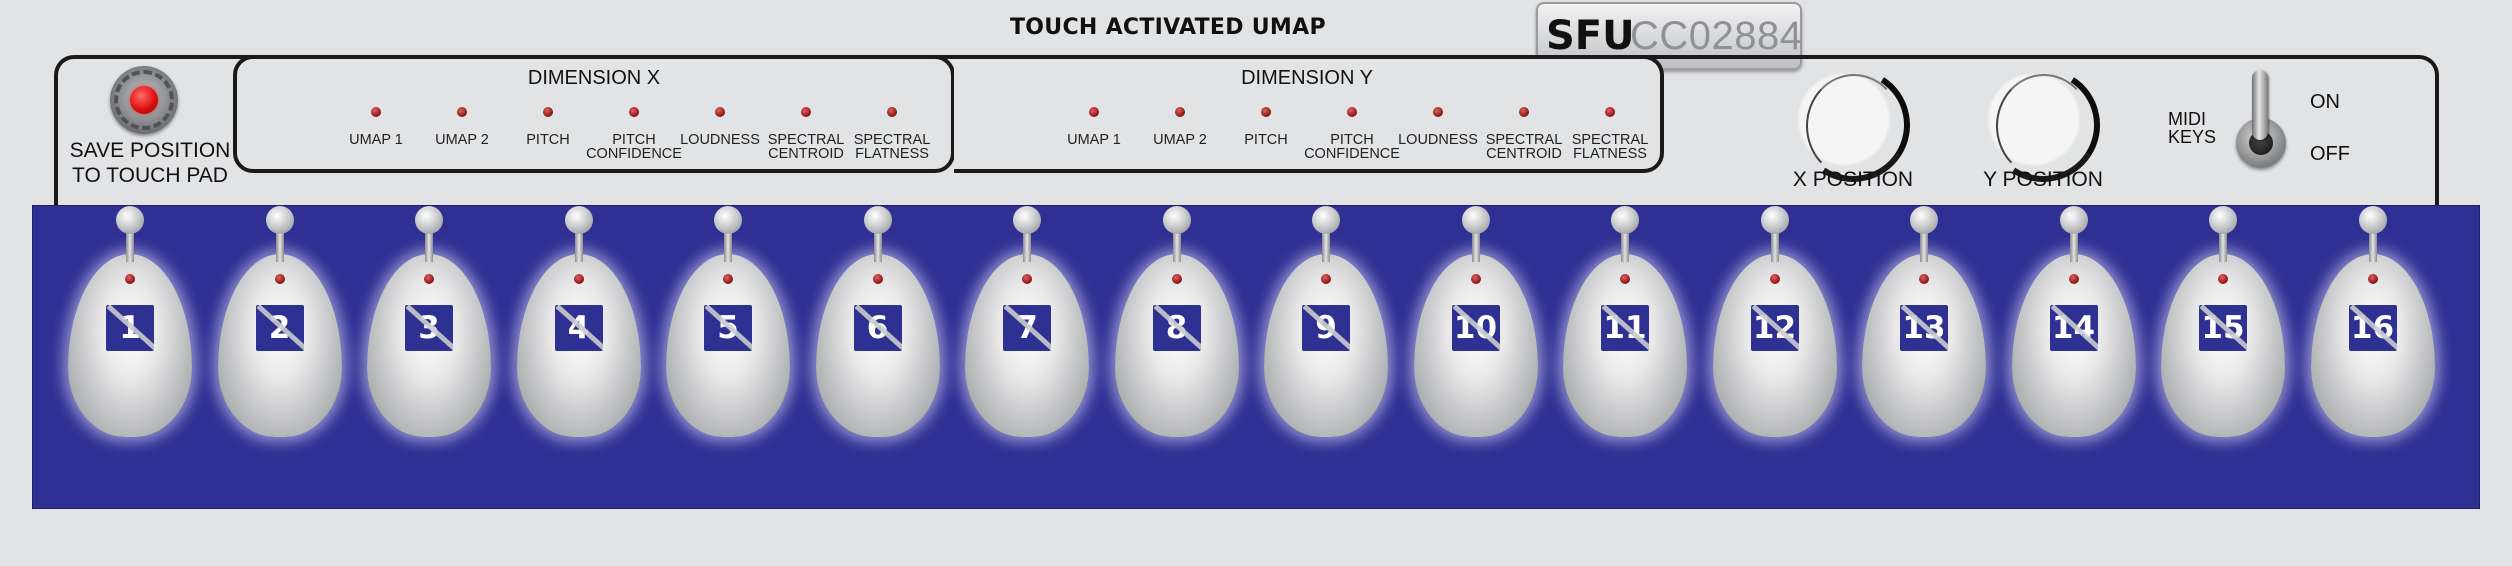 This screenshot has width=2512, height=566. Describe the element at coordinates (1094, 140) in the screenshot. I see `feature-label: UMAP 1` at that location.